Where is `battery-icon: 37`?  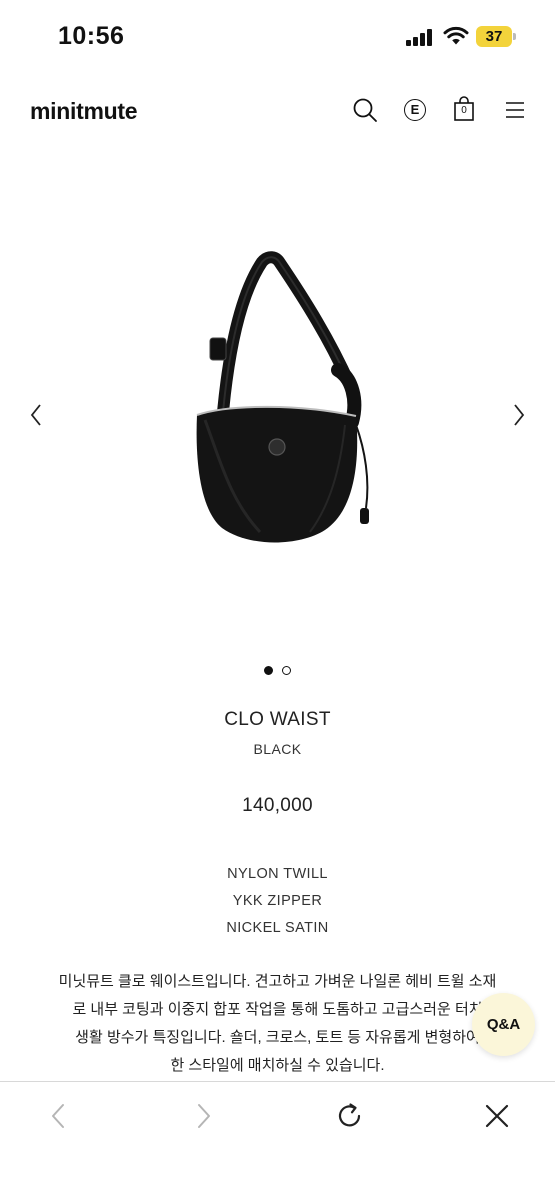
battery-icon: 37 is located at coordinates (496, 36).